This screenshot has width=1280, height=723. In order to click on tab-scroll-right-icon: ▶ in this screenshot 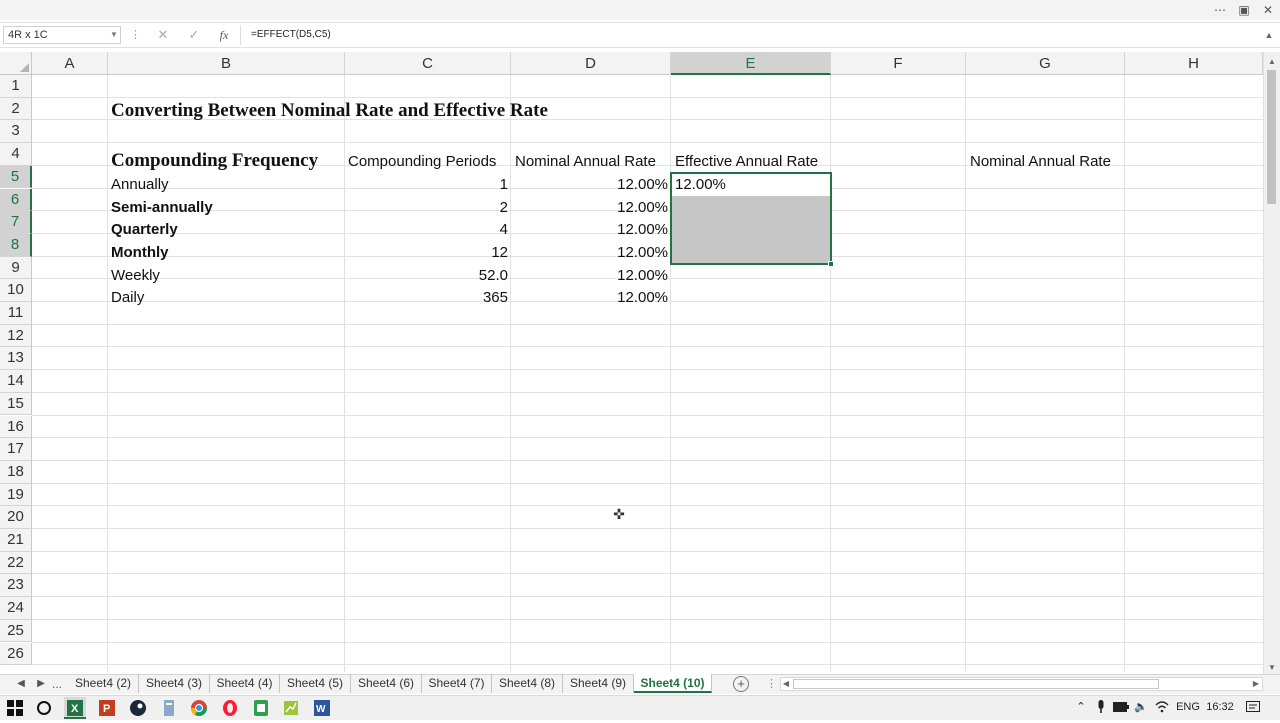, I will do `click(41, 684)`.